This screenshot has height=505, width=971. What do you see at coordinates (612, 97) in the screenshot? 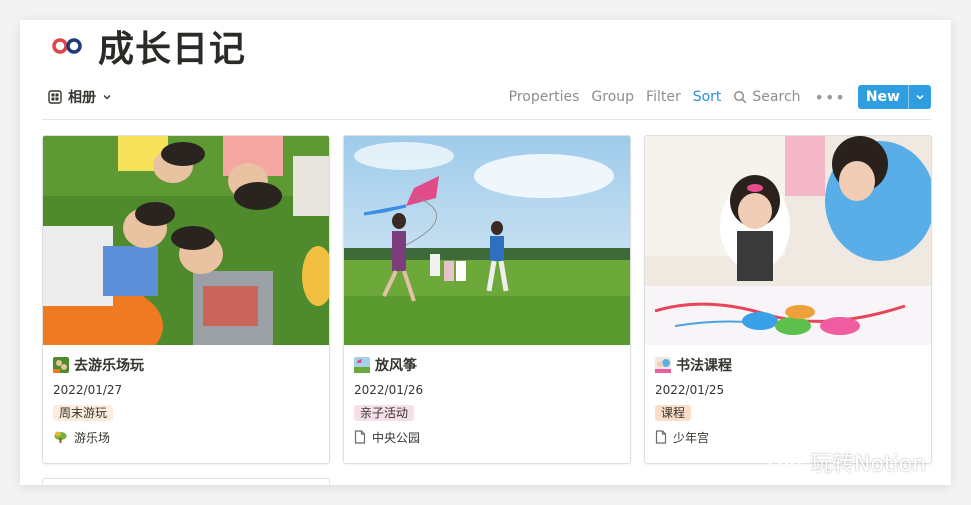
I see `group-button: Group` at bounding box center [612, 97].